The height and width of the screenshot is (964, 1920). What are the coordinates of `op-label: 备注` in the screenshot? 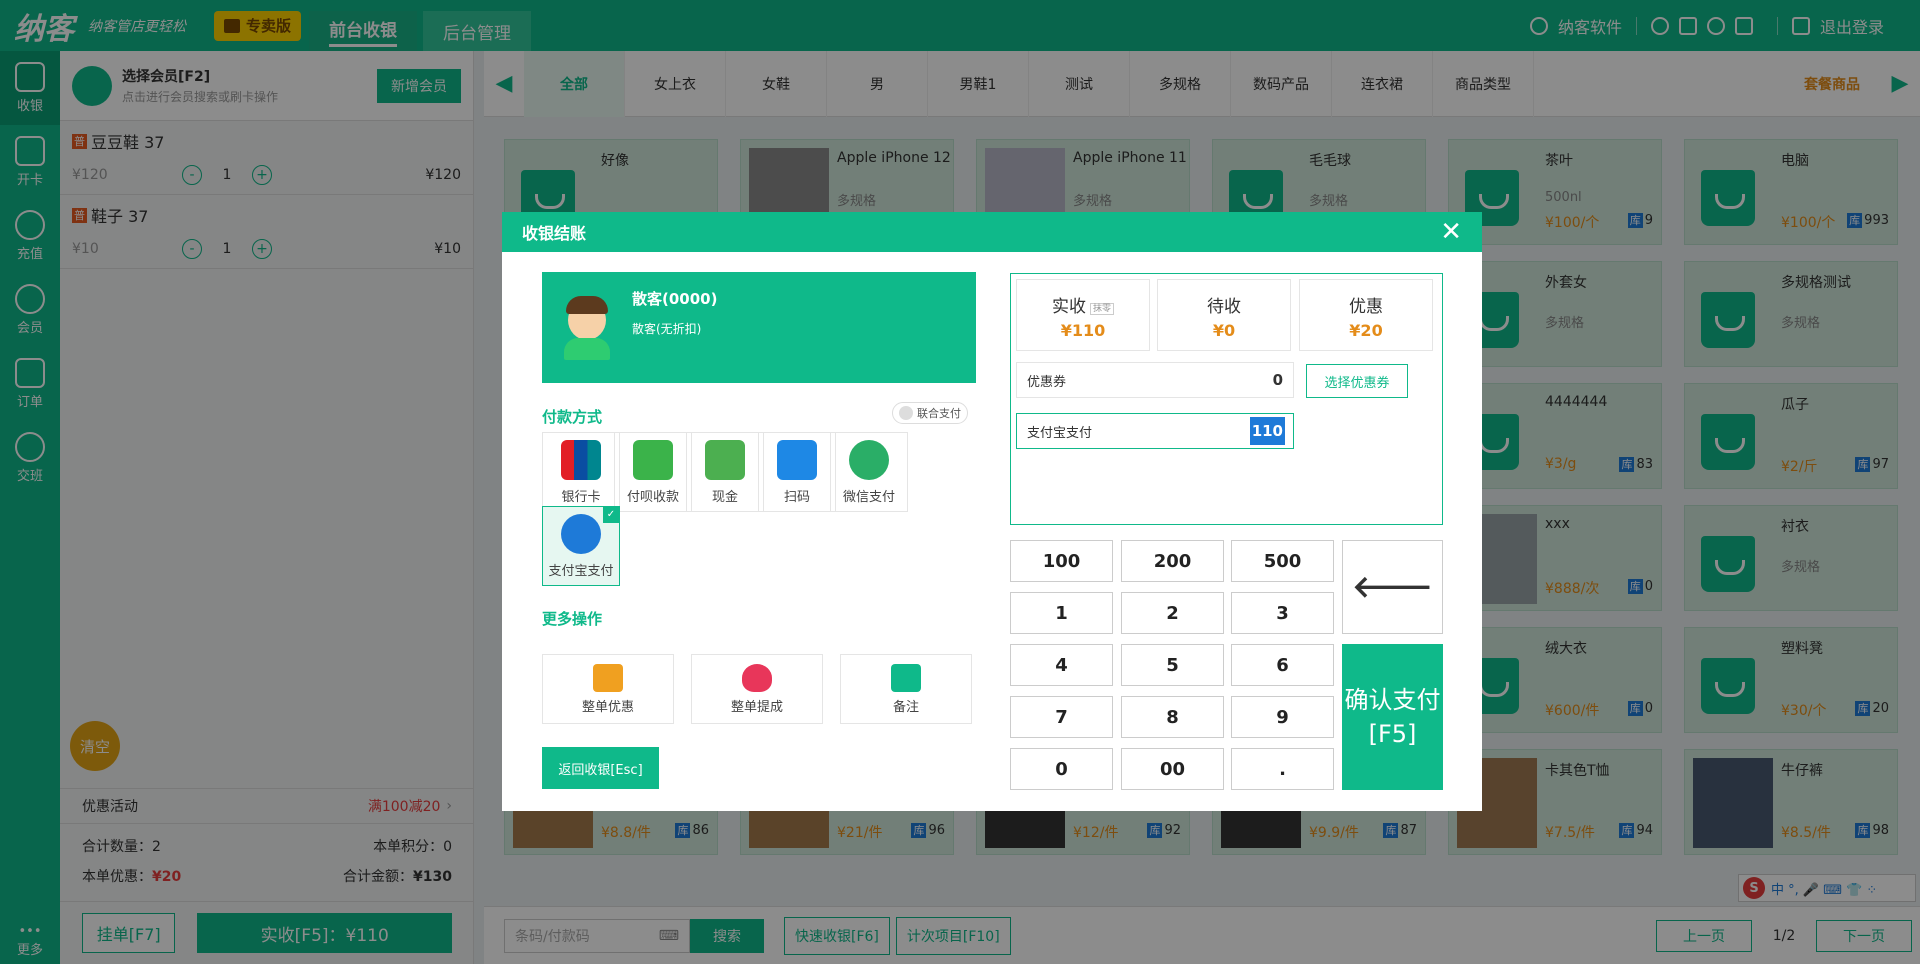 It's located at (905, 707).